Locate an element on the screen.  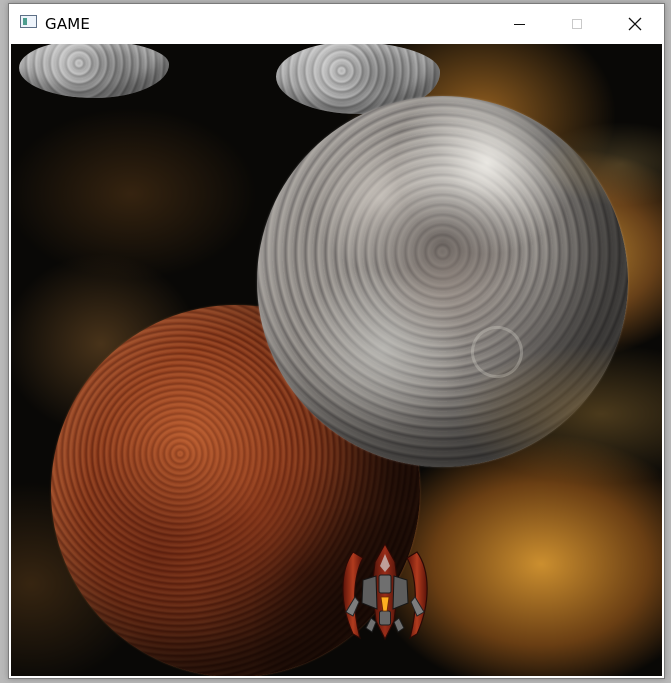
minimize-icon is located at coordinates (519, 24).